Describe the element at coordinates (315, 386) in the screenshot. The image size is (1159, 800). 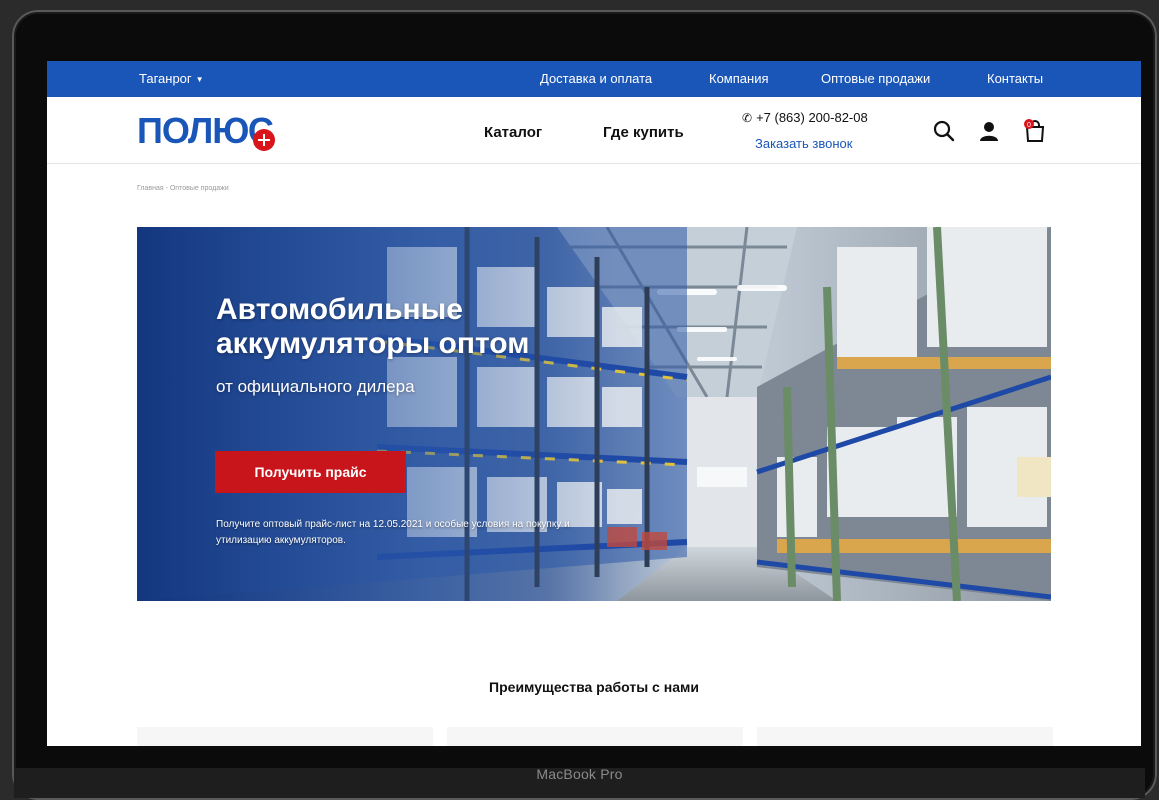
I see `hero-subtitle: от официального дилера` at that location.